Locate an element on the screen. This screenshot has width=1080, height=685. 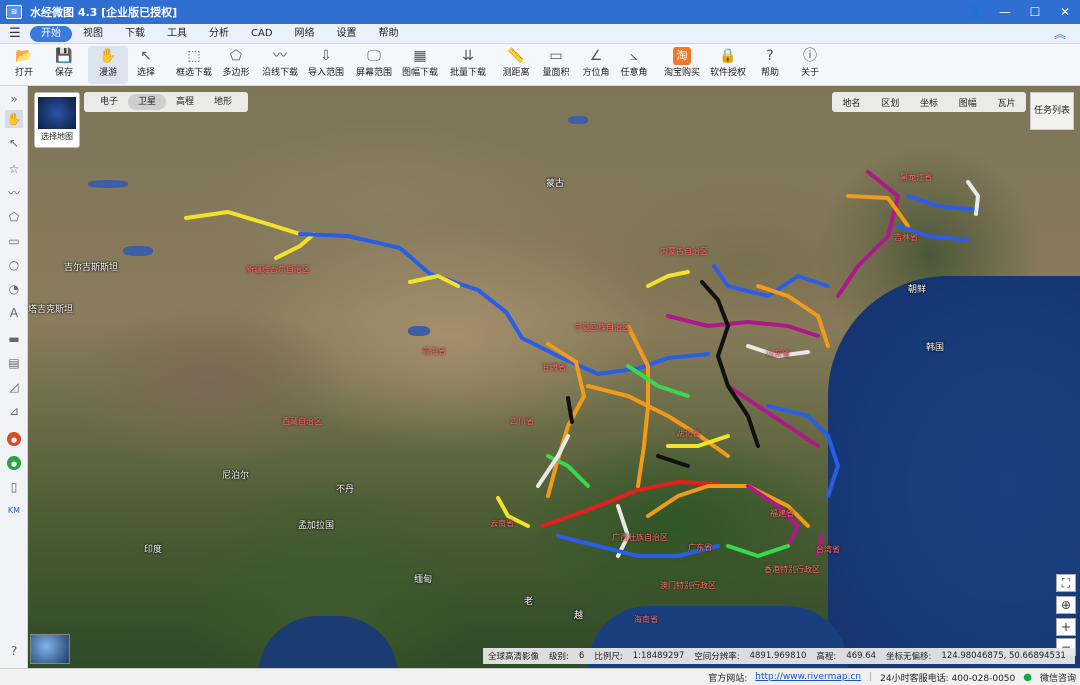
azimuth-icon: ∠ is located at coordinates (596, 56).